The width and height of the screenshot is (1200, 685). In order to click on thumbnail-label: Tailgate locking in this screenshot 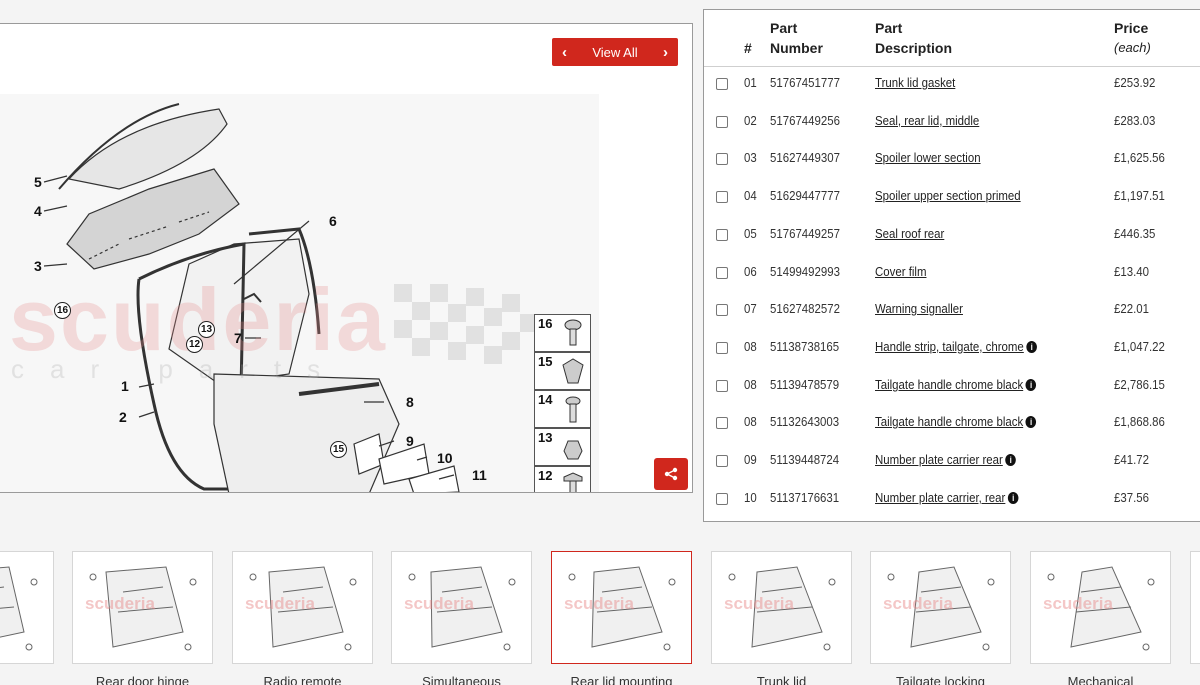, I will do `click(940, 679)`.